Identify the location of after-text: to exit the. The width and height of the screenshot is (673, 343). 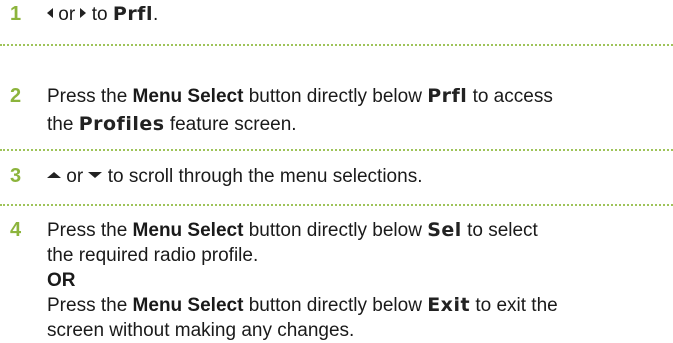
(516, 305).